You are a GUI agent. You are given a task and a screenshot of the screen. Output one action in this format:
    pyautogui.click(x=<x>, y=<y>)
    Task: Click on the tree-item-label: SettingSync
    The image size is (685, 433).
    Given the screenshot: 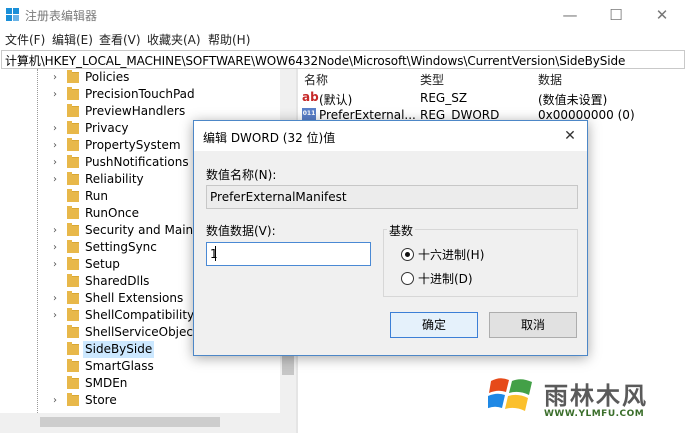 What is the action you would take?
    pyautogui.click(x=121, y=247)
    